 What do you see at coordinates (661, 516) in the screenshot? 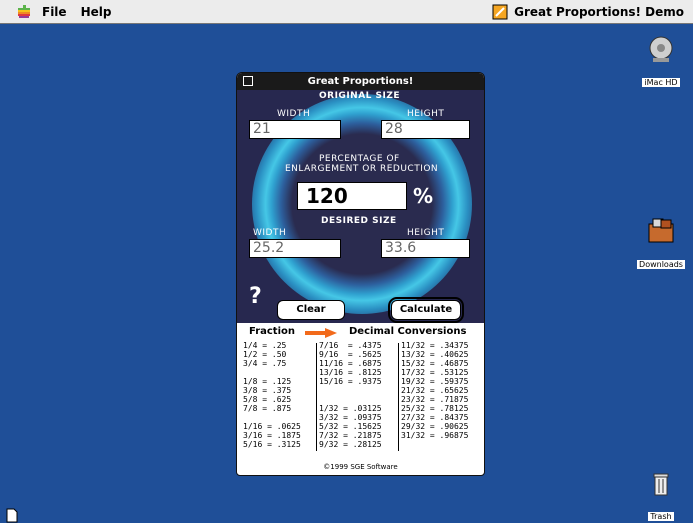
I see `desktop-icon-label: Trash` at bounding box center [661, 516].